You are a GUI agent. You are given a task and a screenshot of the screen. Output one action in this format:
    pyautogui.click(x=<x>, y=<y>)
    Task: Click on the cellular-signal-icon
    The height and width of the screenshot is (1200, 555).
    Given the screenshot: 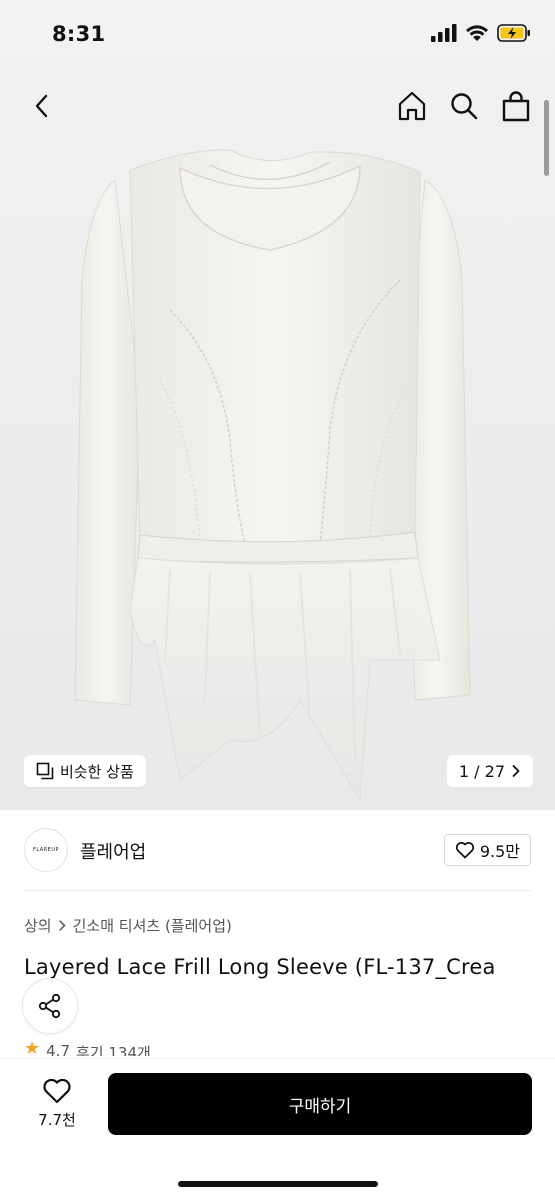 What is the action you would take?
    pyautogui.click(x=444, y=33)
    